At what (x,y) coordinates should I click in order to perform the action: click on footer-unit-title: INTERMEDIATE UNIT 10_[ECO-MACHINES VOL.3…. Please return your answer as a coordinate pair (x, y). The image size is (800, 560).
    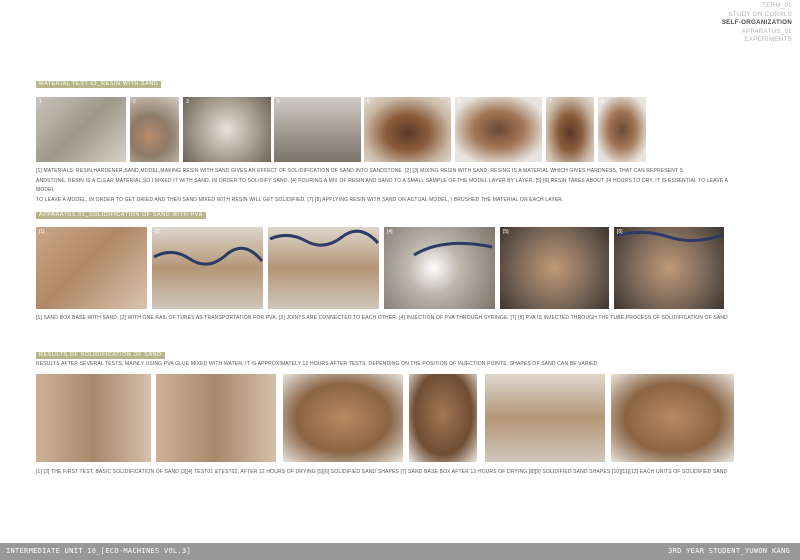
    Looking at the image, I should click on (99, 551).